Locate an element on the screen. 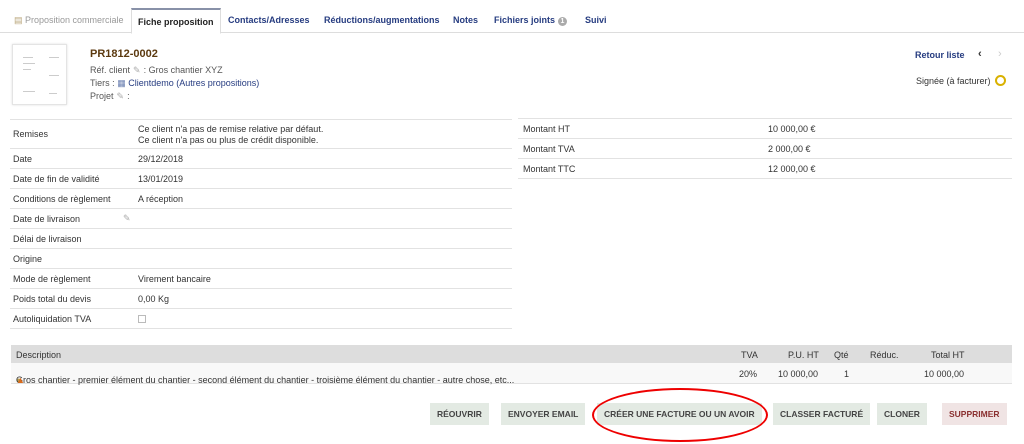 Image resolution: width=1024 pixels, height=444 pixels. status-circle-icon is located at coordinates (1000, 80).